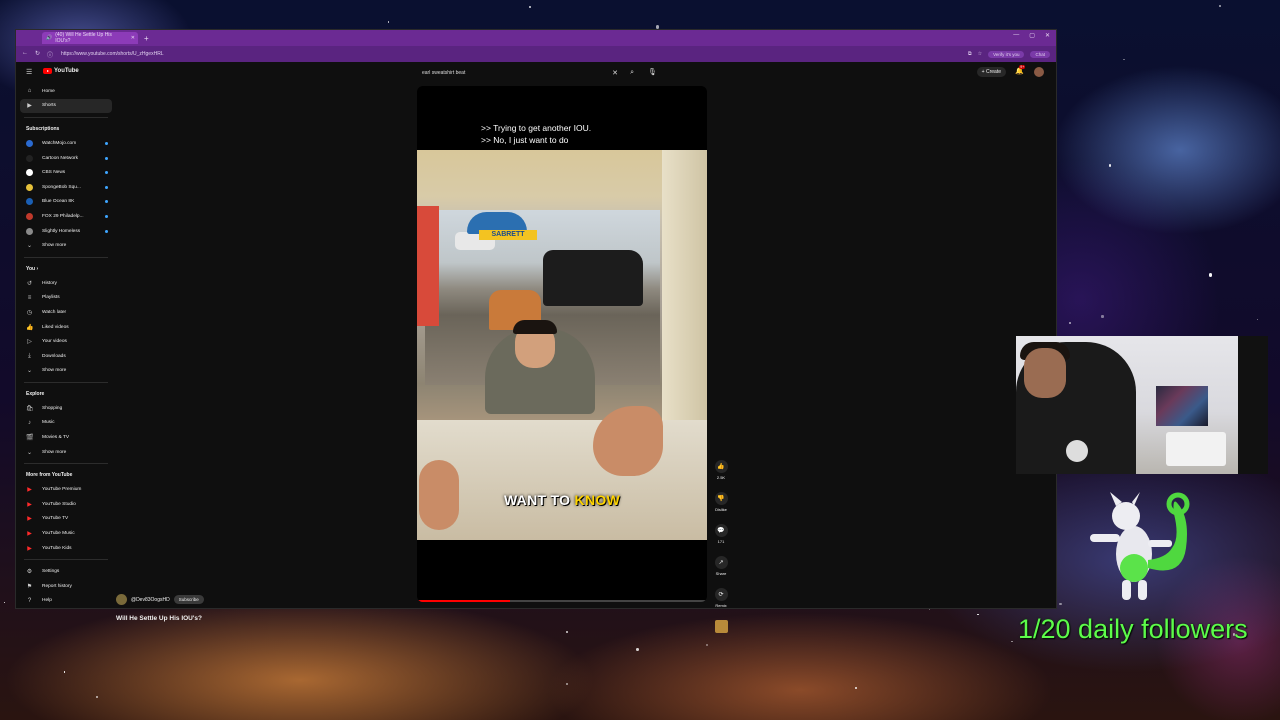 The height and width of the screenshot is (720, 1280). Describe the element at coordinates (66, 356) in the screenshot. I see `sidebar-item: ⤓ Downloads` at that location.